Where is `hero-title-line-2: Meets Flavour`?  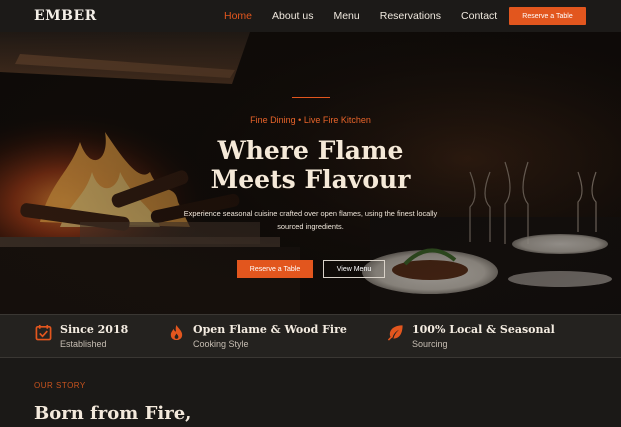
hero-title-line-2: Meets Flavour is located at coordinates (310, 179).